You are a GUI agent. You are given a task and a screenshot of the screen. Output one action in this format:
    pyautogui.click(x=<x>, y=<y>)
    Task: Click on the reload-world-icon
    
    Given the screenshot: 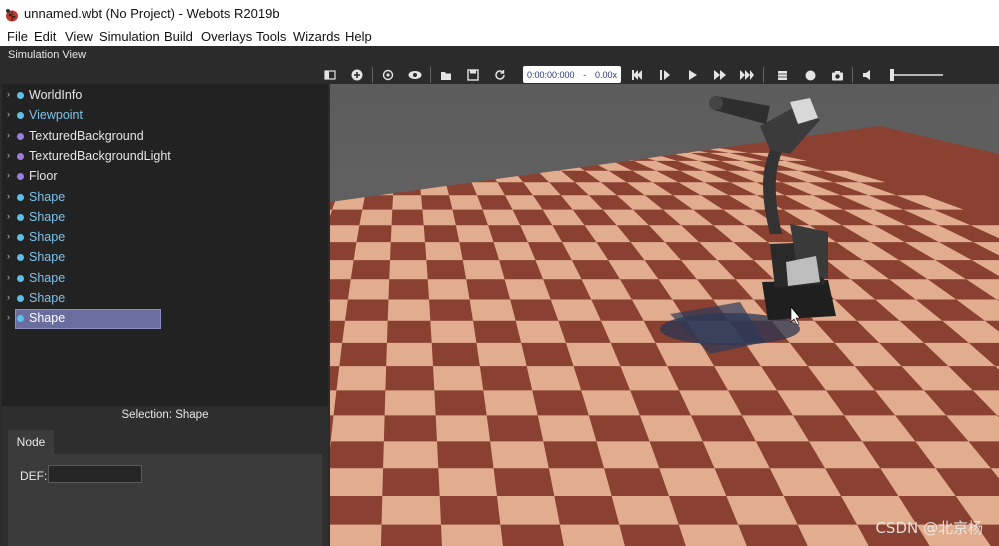 What is the action you would take?
    pyautogui.click(x=500, y=75)
    